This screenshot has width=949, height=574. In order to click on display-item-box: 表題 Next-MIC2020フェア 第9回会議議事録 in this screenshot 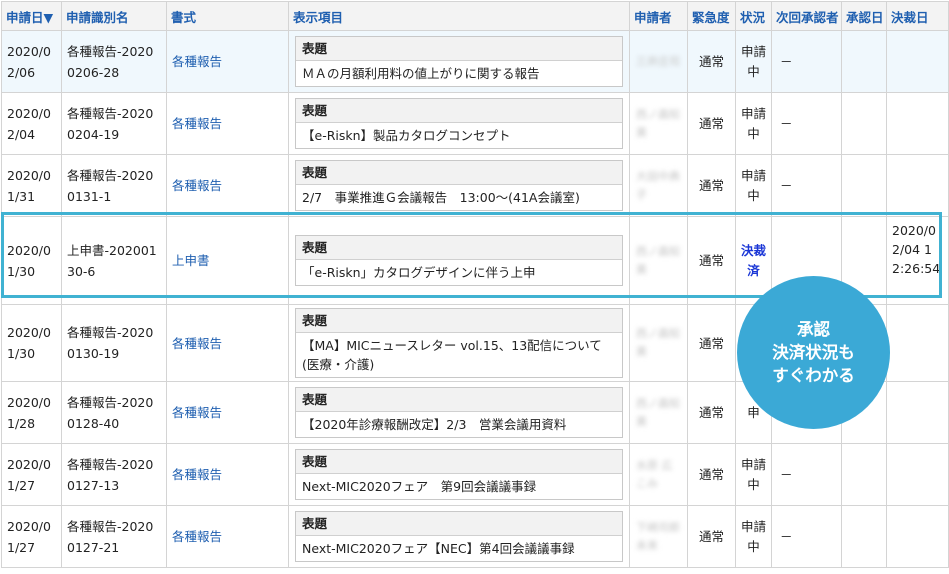, I will do `click(459, 474)`.